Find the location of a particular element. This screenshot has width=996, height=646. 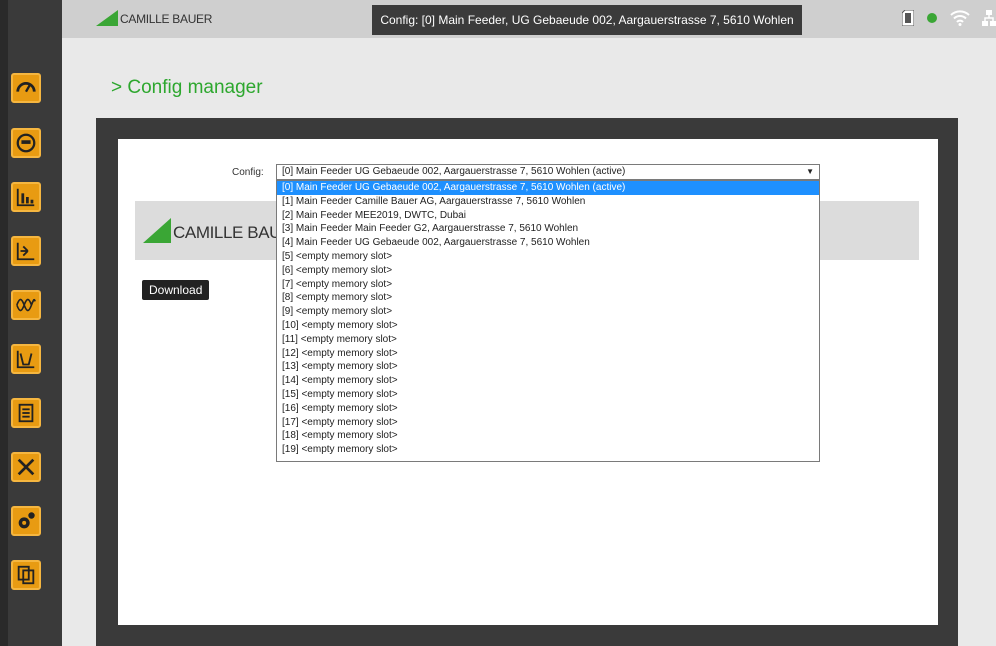

sidebar-item-meter is located at coordinates (26, 143).